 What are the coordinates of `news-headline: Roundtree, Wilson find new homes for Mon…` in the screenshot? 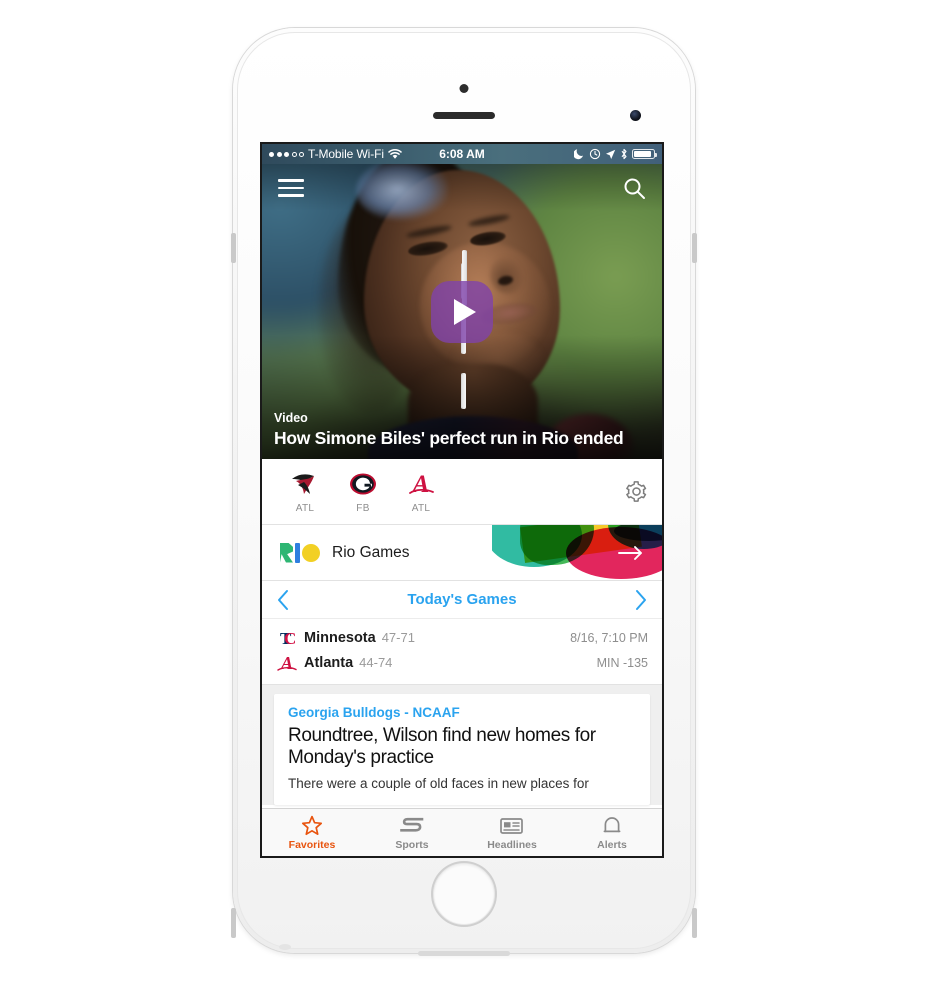 It's located at (442, 747).